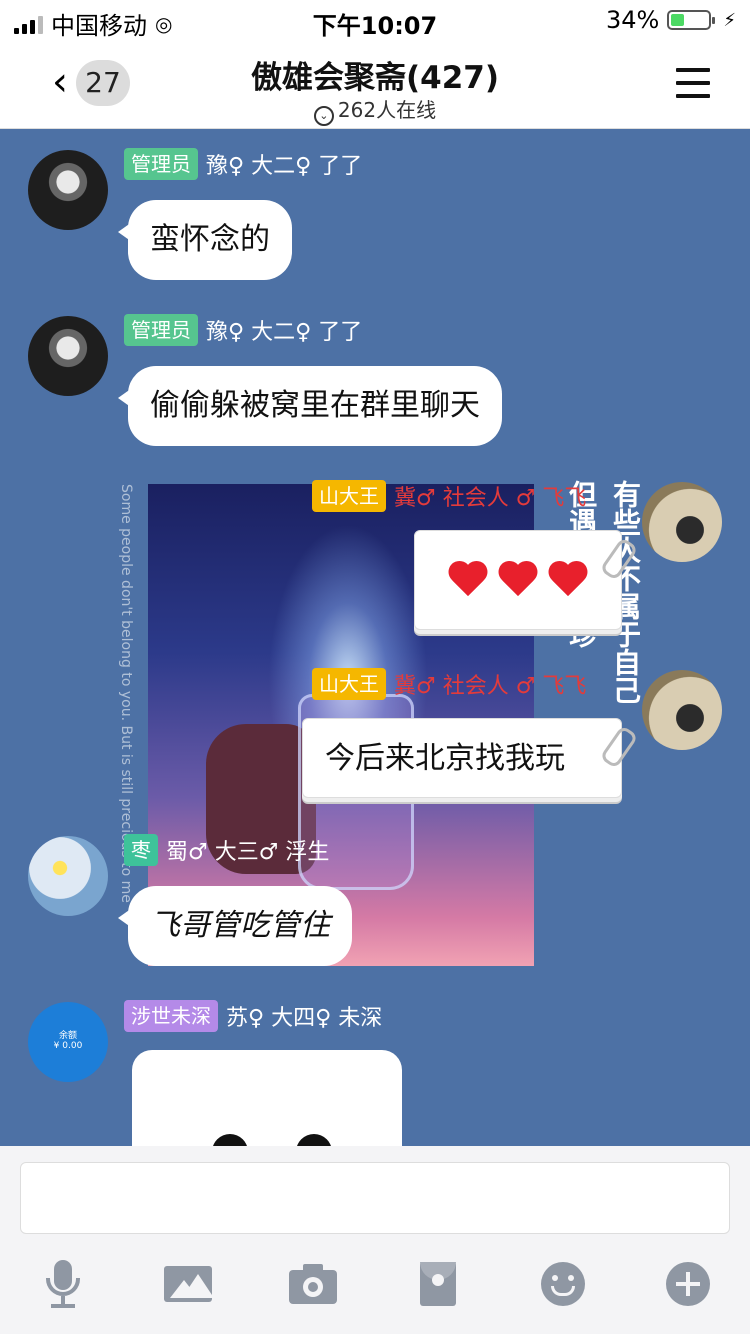  I want to click on message-bubble: 飞哥管吃管住, so click(235, 926).